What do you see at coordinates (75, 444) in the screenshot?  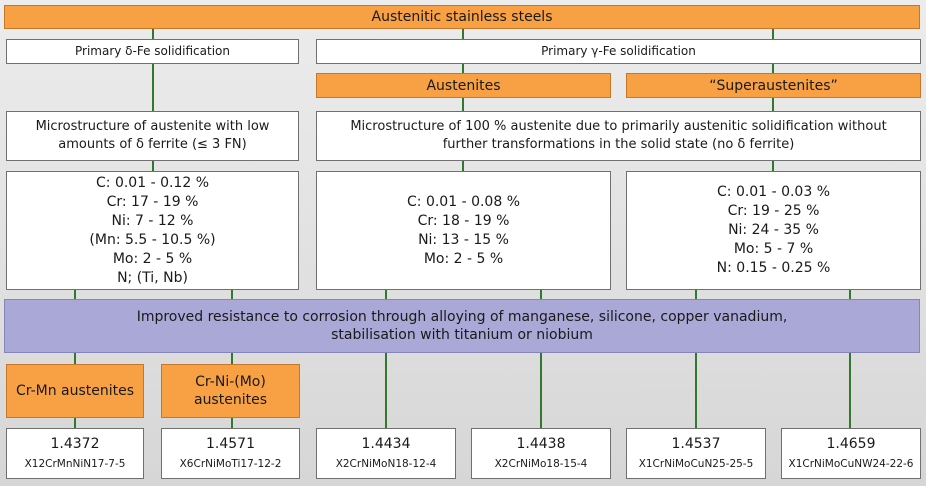 I see `grade-number: 1.4372` at bounding box center [75, 444].